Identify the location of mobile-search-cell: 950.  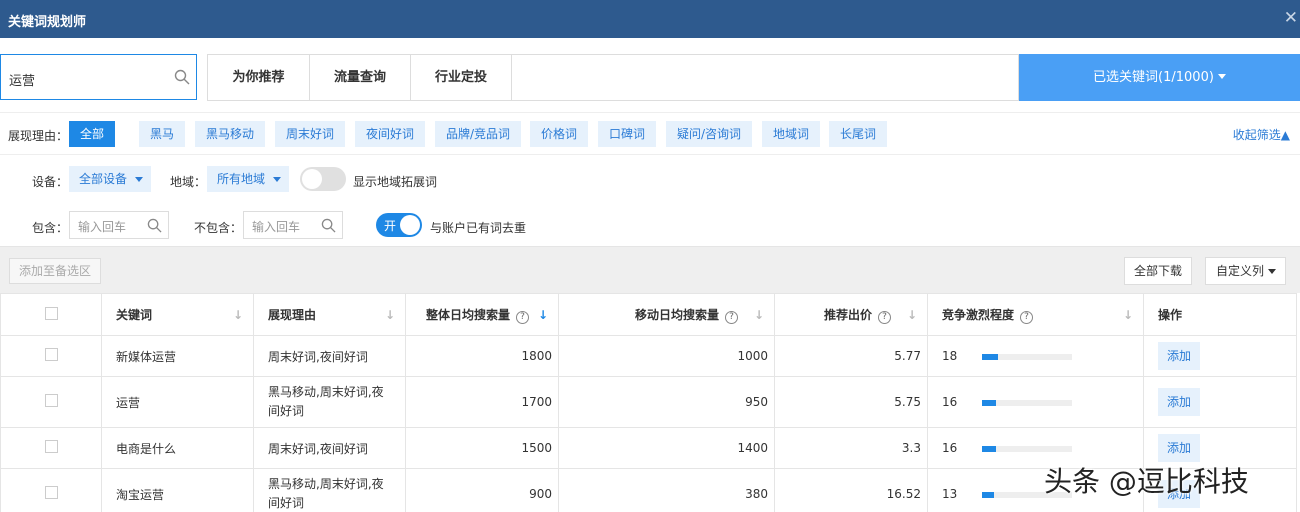
(666, 402).